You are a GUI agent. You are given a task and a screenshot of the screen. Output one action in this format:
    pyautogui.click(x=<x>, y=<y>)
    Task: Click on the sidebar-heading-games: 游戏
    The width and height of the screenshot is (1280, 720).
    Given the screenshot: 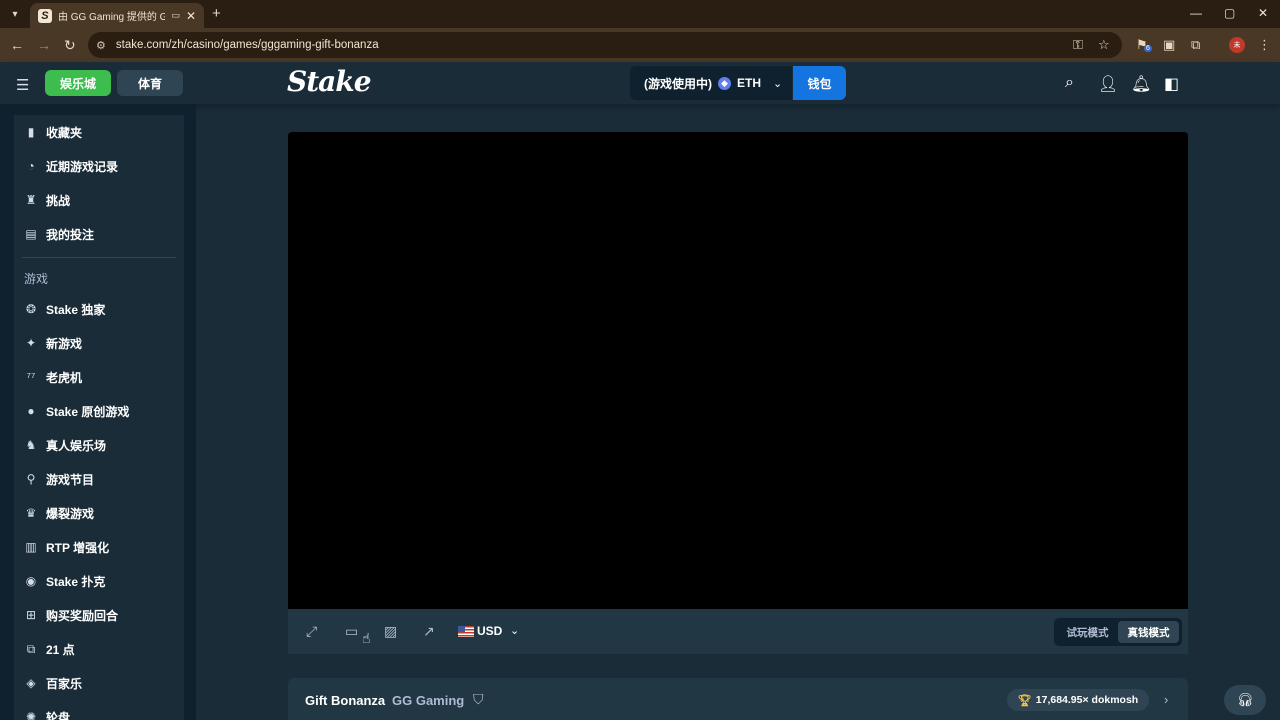 What is the action you would take?
    pyautogui.click(x=36, y=278)
    